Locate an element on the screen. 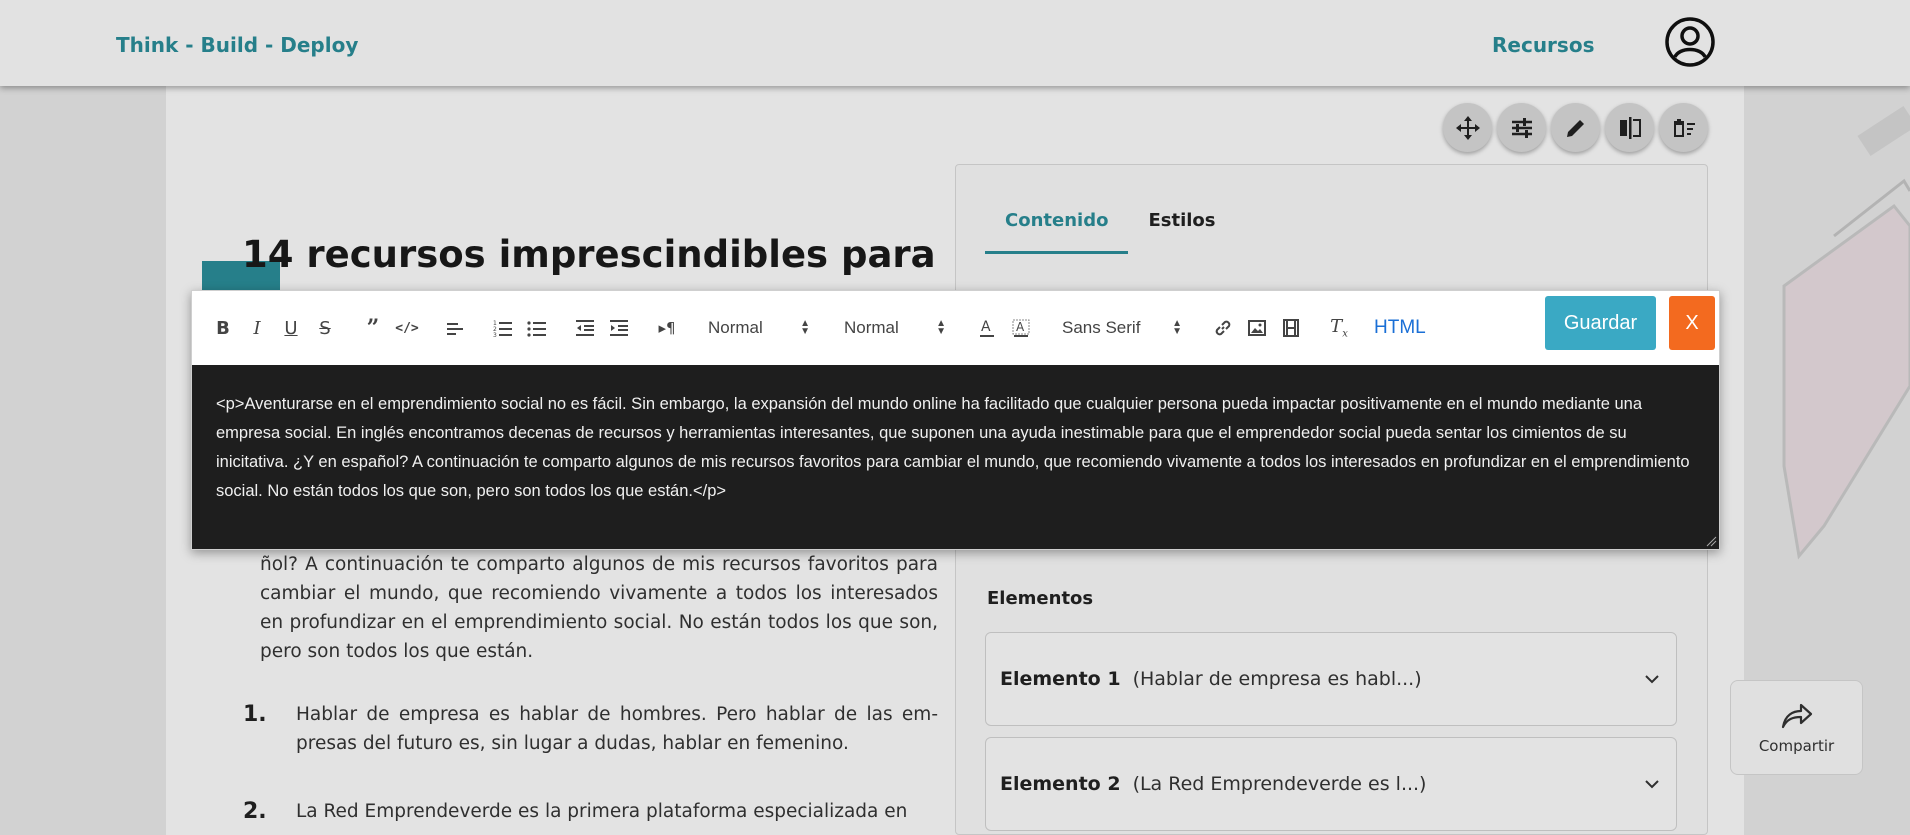 The image size is (1910, 835). size-select-value: Normal is located at coordinates (871, 327).